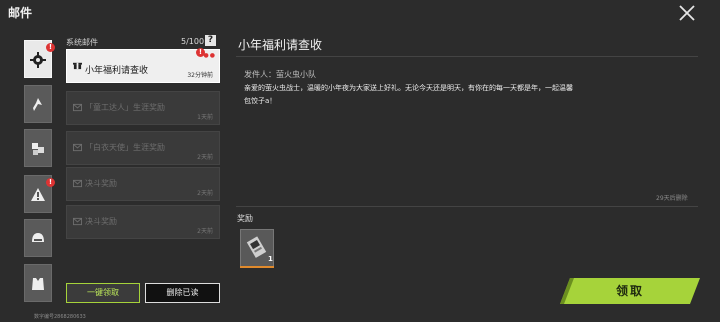 The image size is (720, 322). I want to click on mail-sender: 发件人：萤火虫小队, so click(280, 74).